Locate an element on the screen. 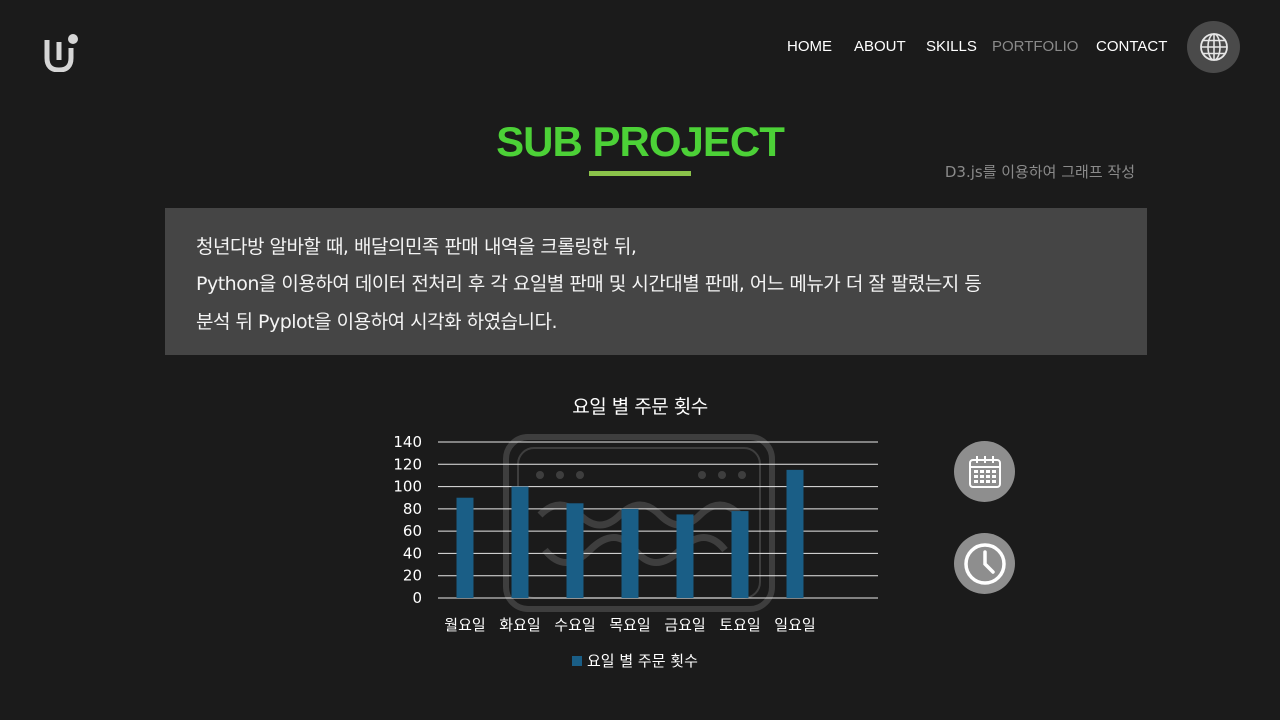 This screenshot has width=1280, height=720. x-tick-label: 토요일 is located at coordinates (739, 625).